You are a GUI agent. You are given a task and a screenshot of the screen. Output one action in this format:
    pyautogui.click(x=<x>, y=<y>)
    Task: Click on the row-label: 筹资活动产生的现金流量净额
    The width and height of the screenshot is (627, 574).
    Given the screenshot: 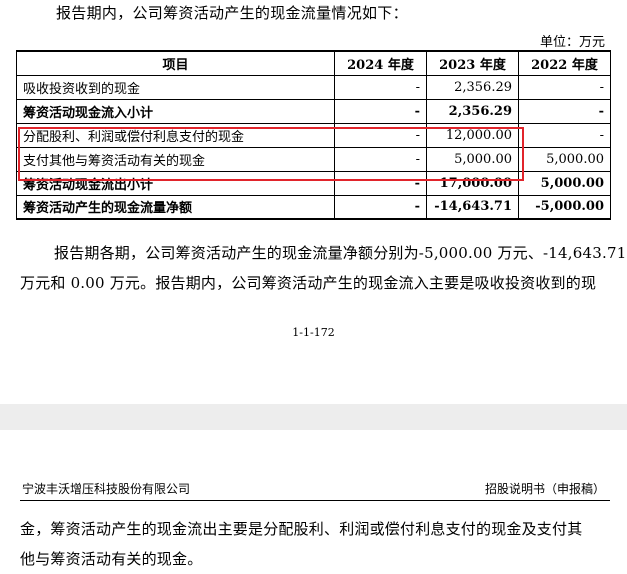 What is the action you would take?
    pyautogui.click(x=175, y=207)
    